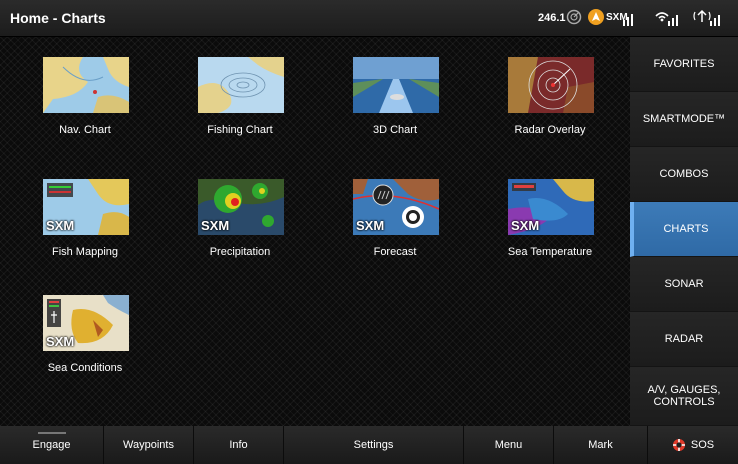  Describe the element at coordinates (395, 130) in the screenshot. I see `tile-label: 3D Chart` at that location.